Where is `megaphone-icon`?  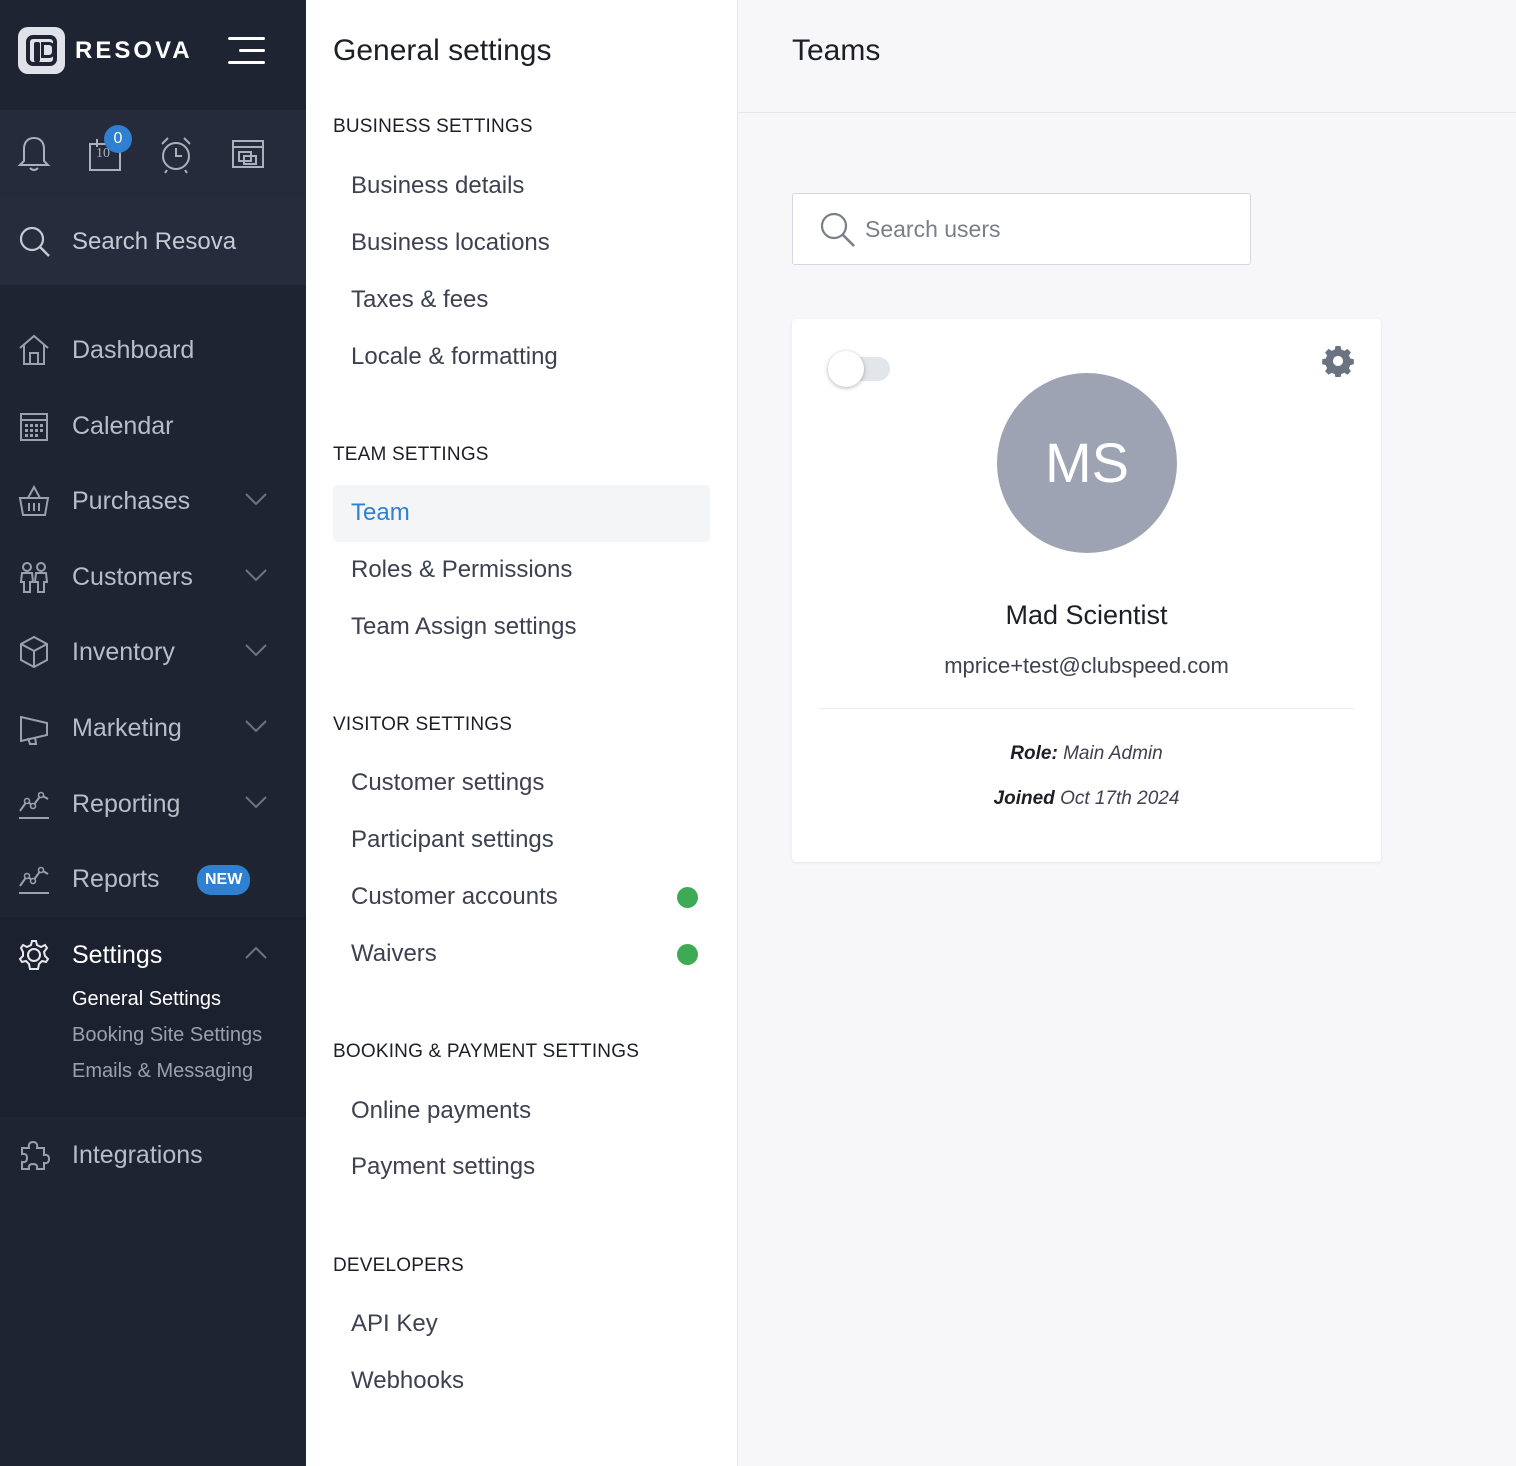 megaphone-icon is located at coordinates (34, 730).